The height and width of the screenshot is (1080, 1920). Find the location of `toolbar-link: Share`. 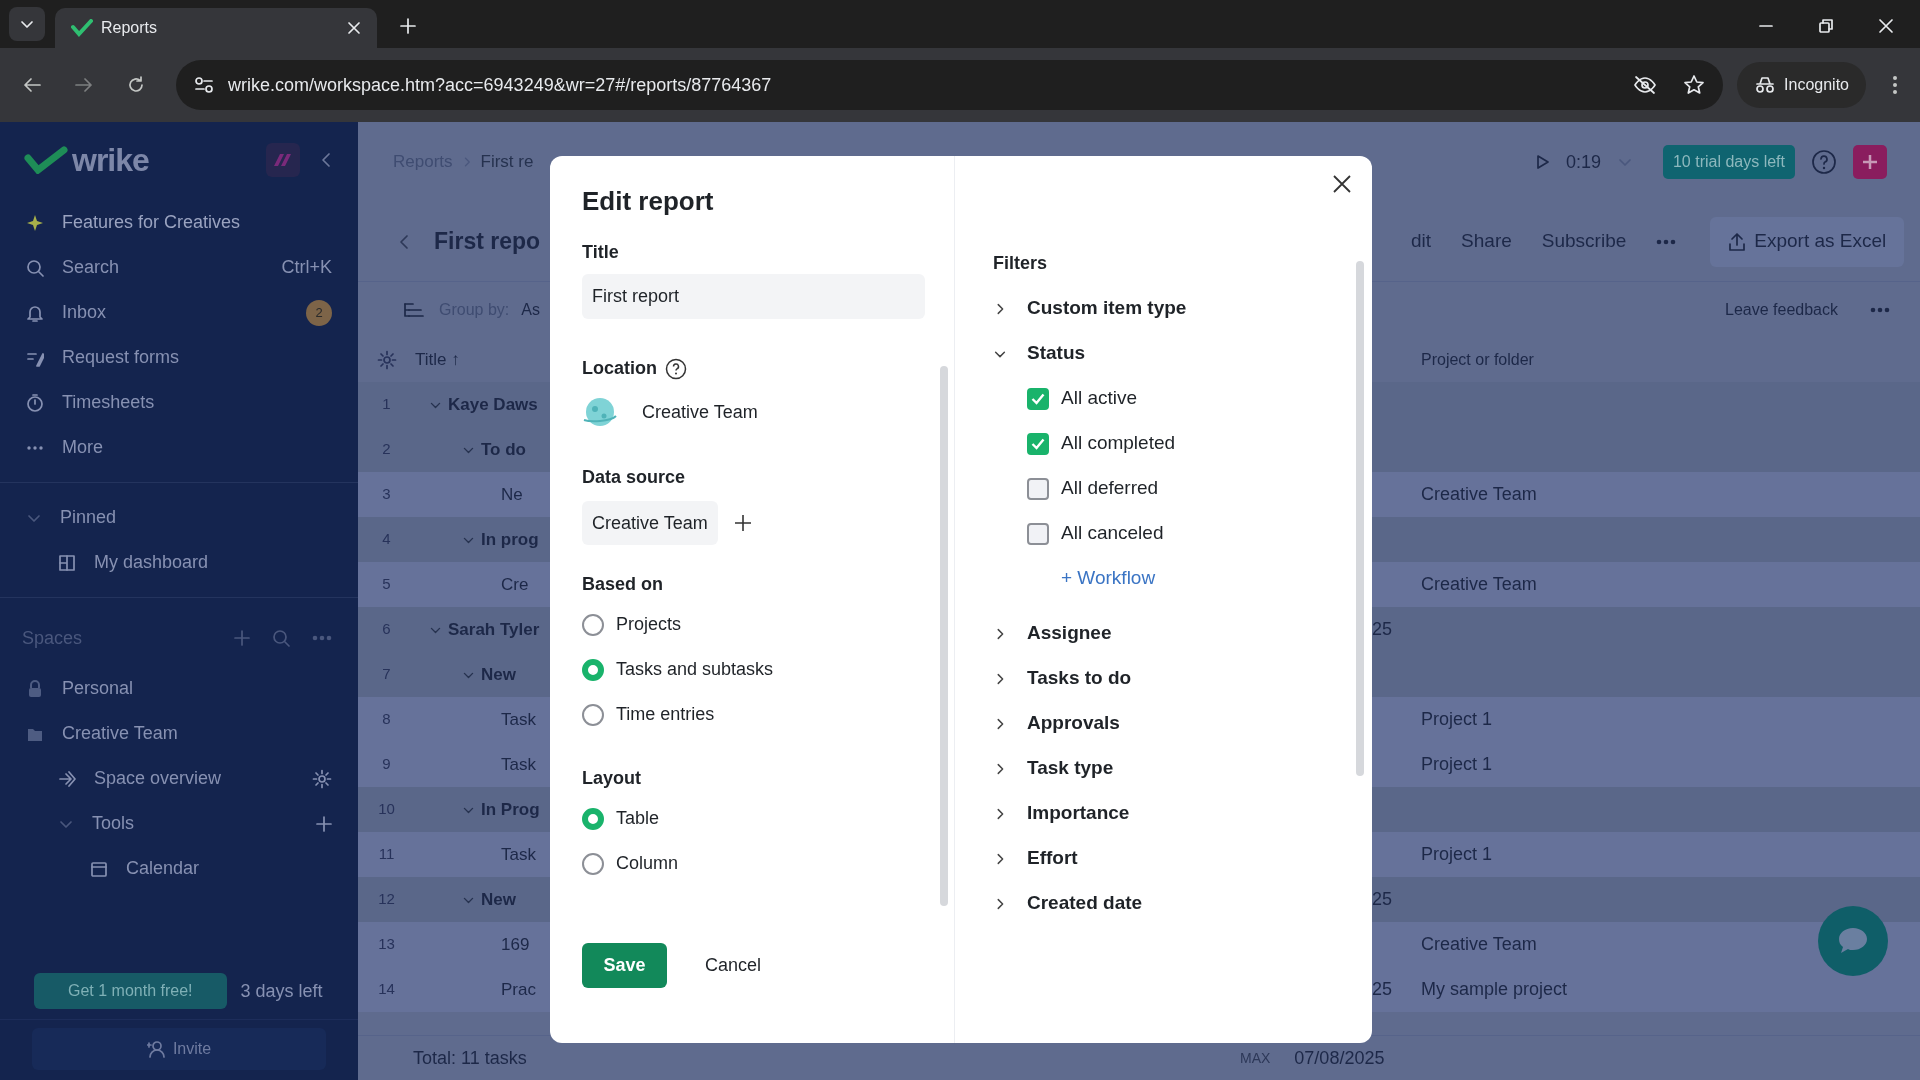

toolbar-link: Share is located at coordinates (1486, 241).